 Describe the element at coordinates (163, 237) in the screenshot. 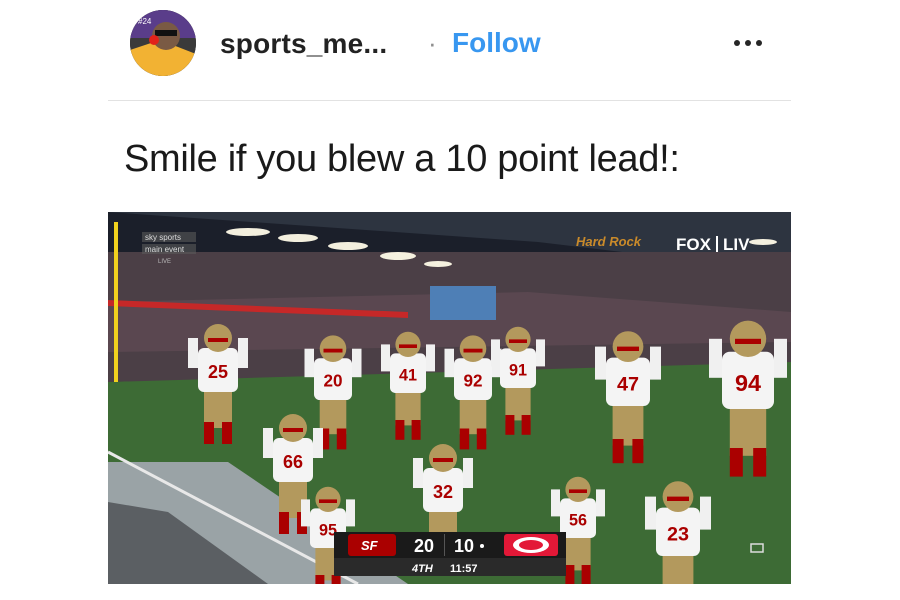

I see `channel-bug-line1: sky sports` at that location.